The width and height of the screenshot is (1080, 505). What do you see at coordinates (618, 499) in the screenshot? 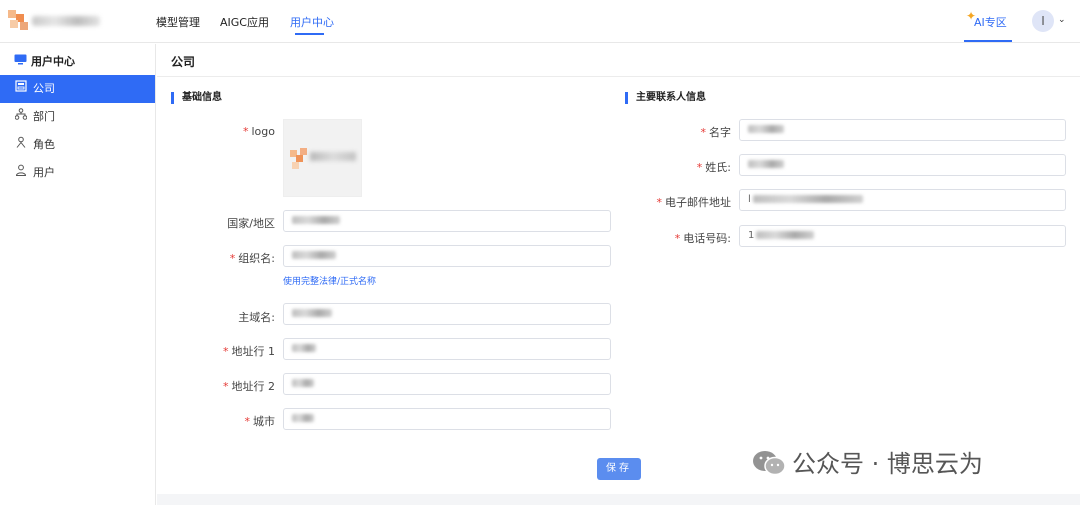
I see `footer-band` at bounding box center [618, 499].